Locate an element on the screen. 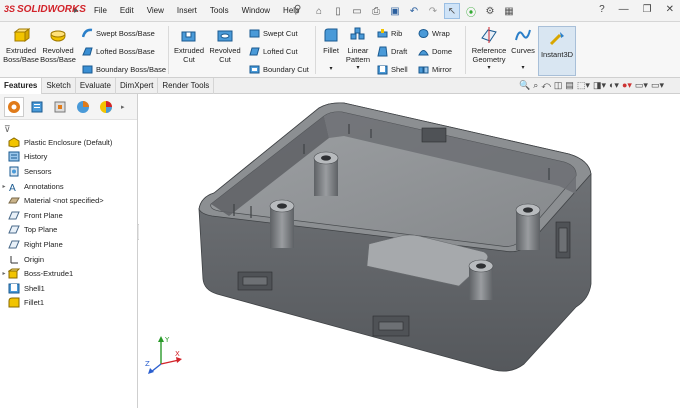 The height and width of the screenshot is (408, 680). extruded-cut-button: Extruded Cut is located at coordinates (189, 45).